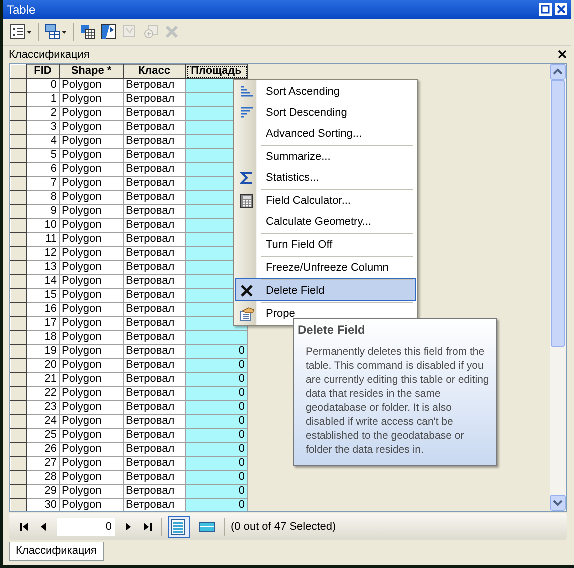  Describe the element at coordinates (151, 32) in the screenshot. I see `zoom-icon` at that location.